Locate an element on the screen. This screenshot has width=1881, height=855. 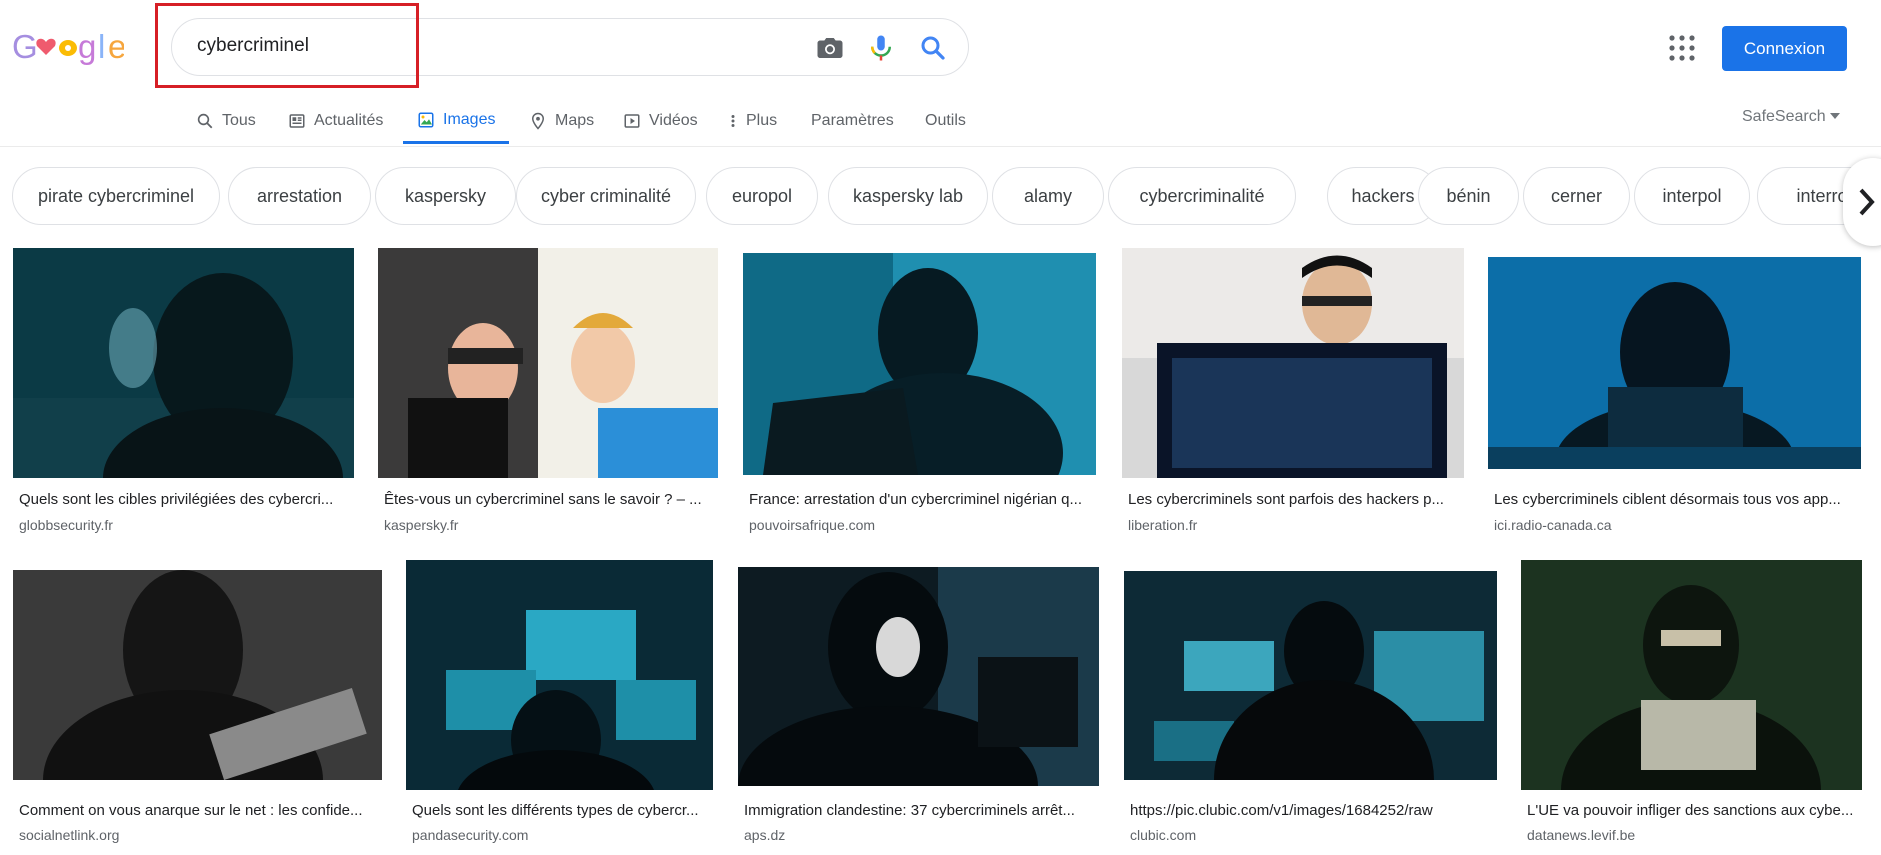
chip: cyber criminalité is located at coordinates (606, 196).